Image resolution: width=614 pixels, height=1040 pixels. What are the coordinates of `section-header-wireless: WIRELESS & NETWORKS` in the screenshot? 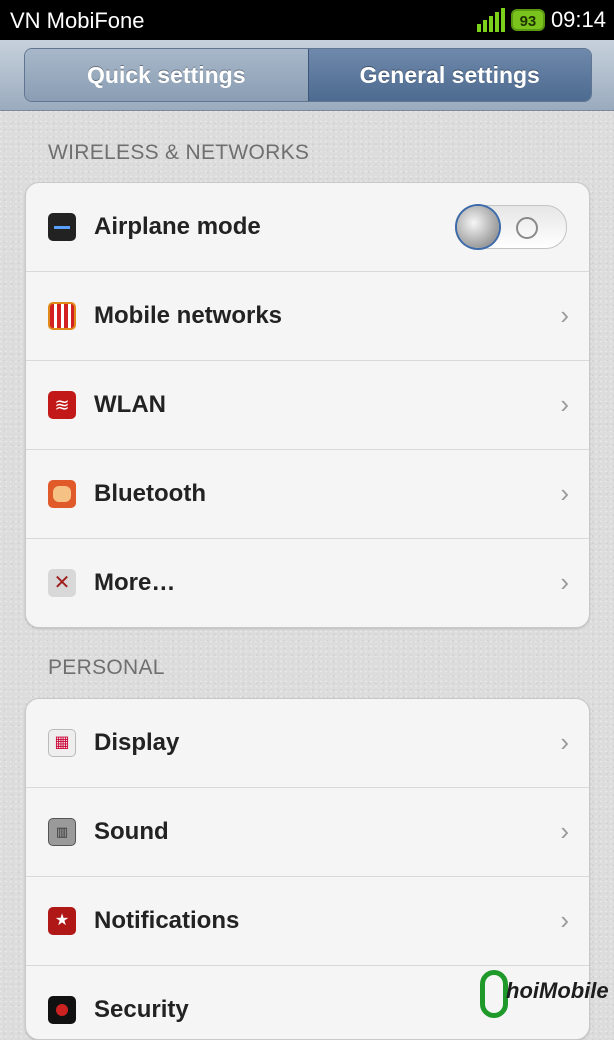 It's located at (179, 152).